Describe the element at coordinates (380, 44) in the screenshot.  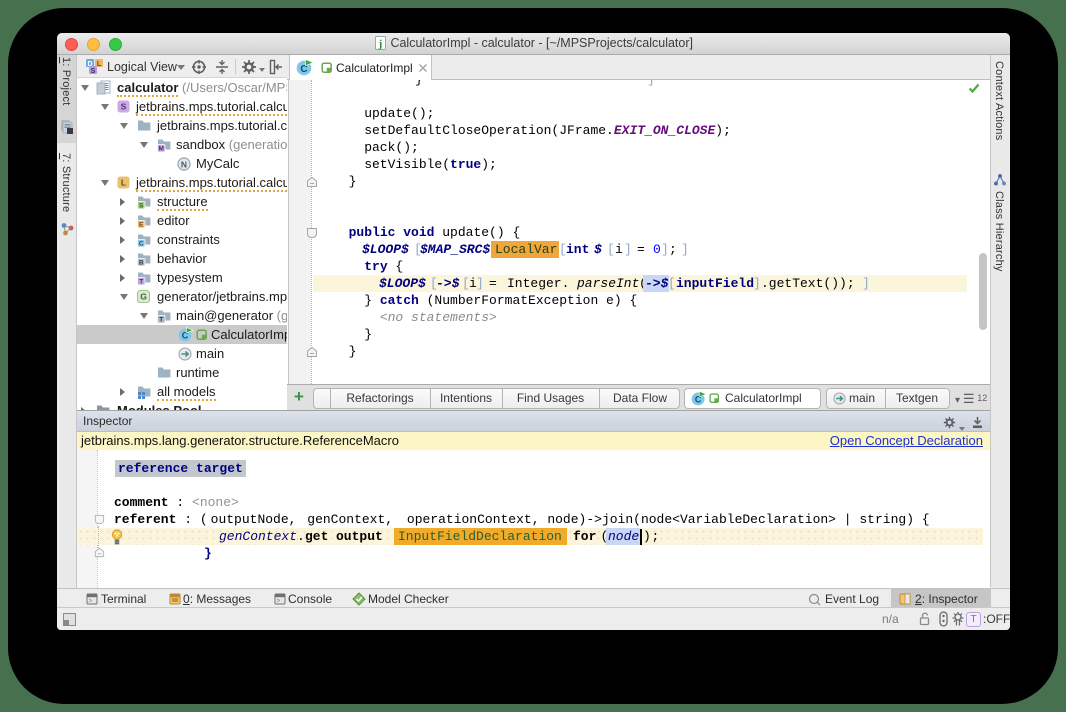
I see `svg-text: j` at that location.